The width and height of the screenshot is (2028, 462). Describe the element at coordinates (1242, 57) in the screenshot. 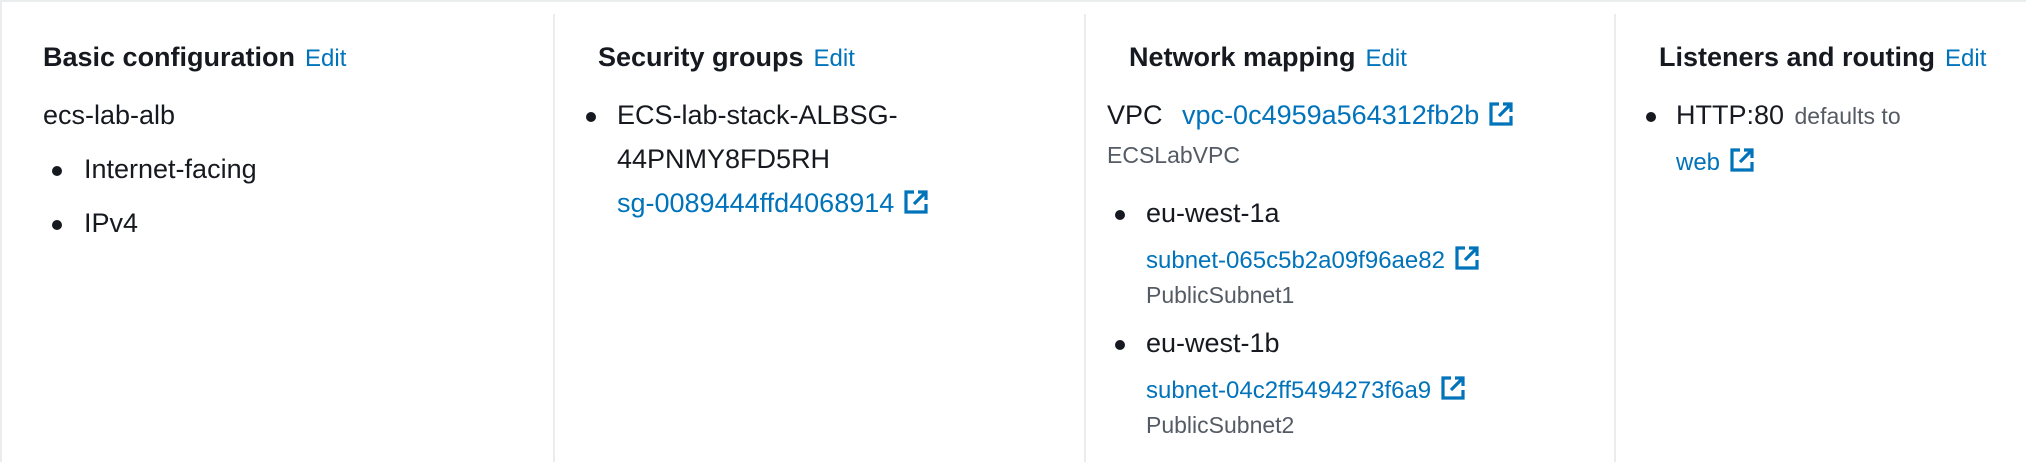

I see `network-mapping-title: Network mapping` at that location.